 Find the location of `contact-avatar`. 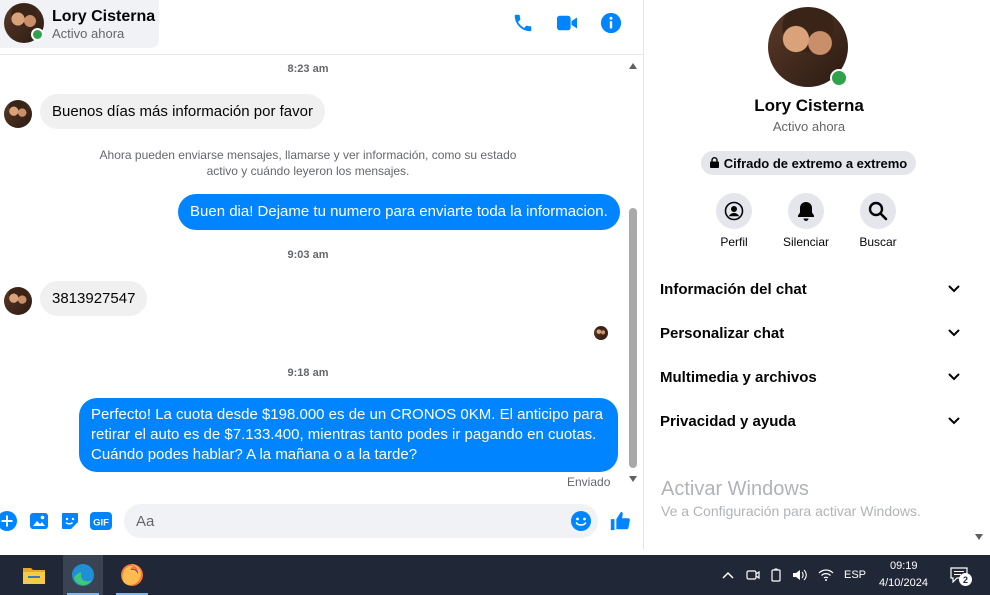

contact-avatar is located at coordinates (24, 23).